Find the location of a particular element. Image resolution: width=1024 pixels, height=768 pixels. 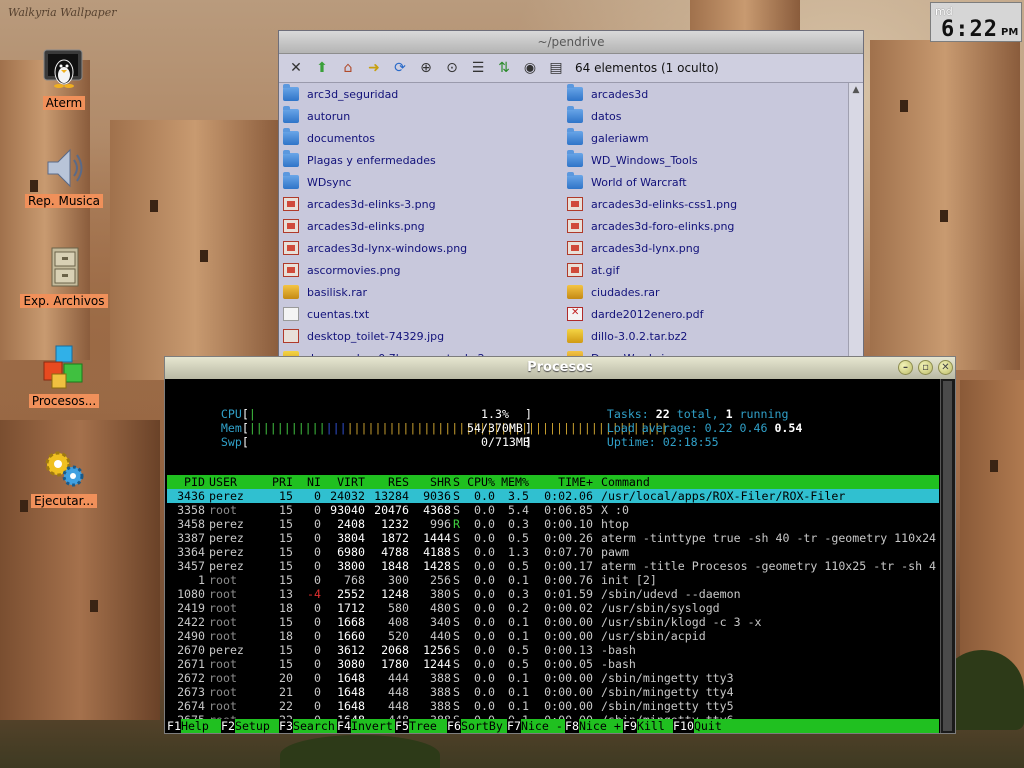

fkey-invert-button: F4Invert is located at coordinates (365, 726).